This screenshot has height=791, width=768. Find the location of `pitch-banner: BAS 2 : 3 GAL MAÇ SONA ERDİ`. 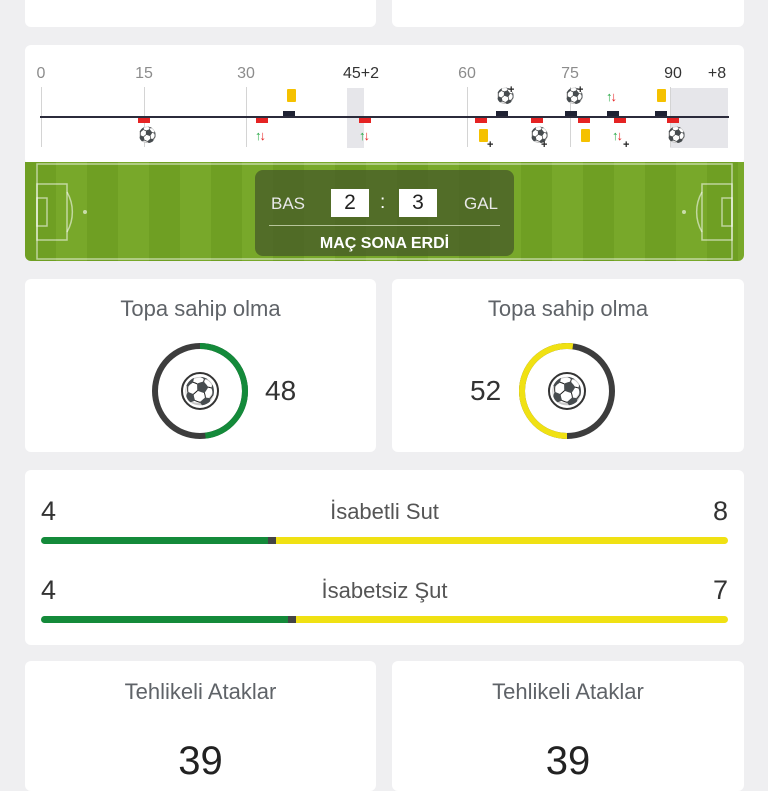

pitch-banner: BAS 2 : 3 GAL MAÇ SONA ERDİ is located at coordinates (384, 211).